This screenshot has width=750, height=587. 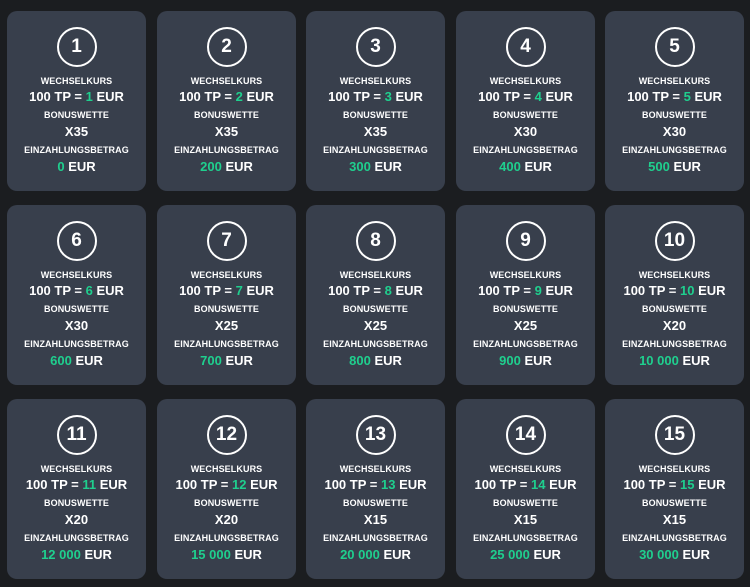 What do you see at coordinates (674, 554) in the screenshot?
I see `deposit-amount-value: 30 000 EUR` at bounding box center [674, 554].